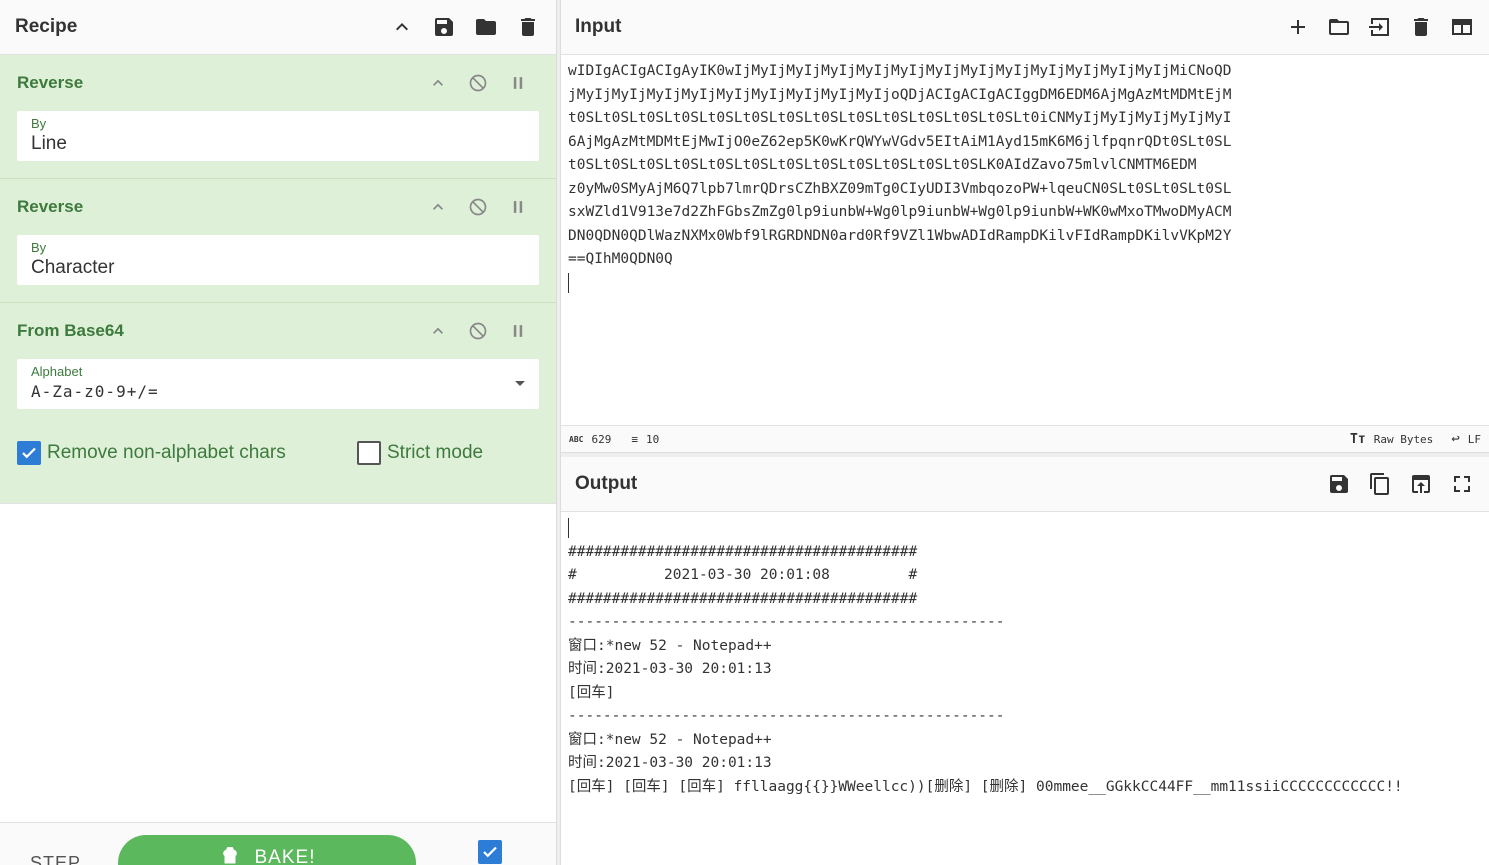 The width and height of the screenshot is (1489, 865). I want to click on arg-label: Alphabet, so click(57, 371).